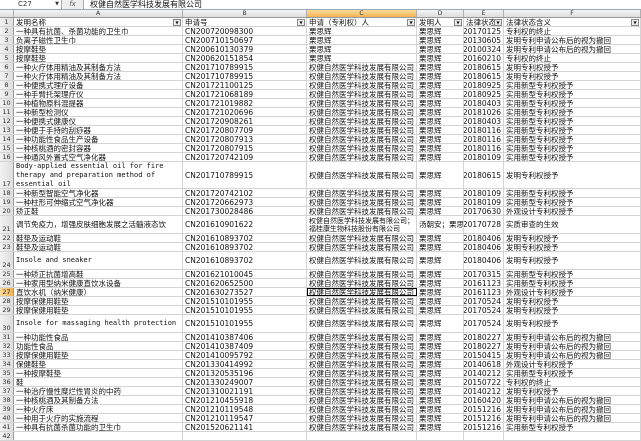  What do you see at coordinates (484, 337) in the screenshot?
I see `cell: 20180227` at bounding box center [484, 337].